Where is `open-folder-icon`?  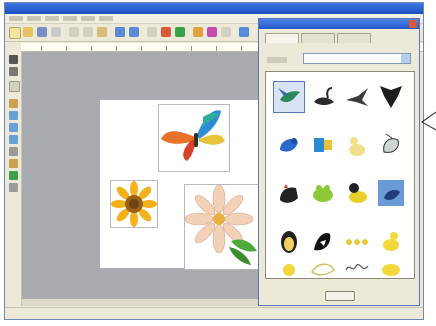
open-folder-icon is located at coordinates (28, 32).